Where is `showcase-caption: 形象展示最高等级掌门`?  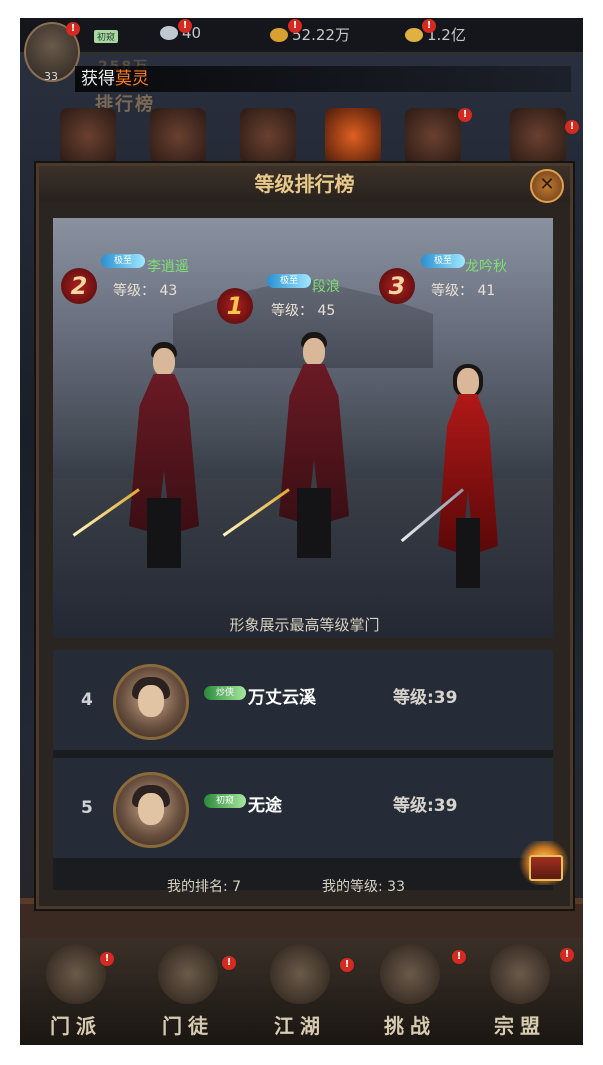
showcase-caption: 形象展示最高等级掌门 is located at coordinates (304, 625).